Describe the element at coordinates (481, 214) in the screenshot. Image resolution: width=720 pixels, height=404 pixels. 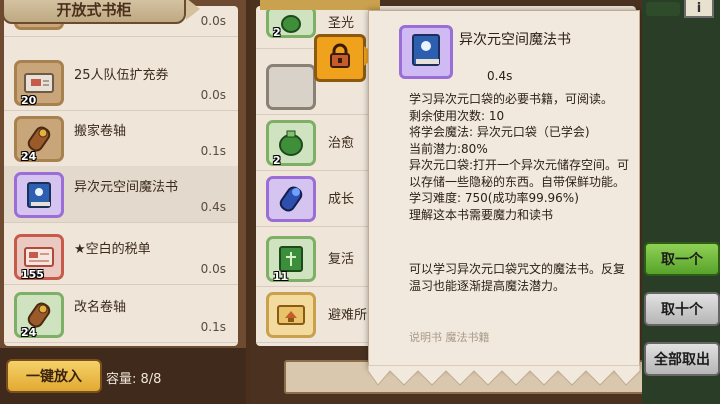
I see `tooltip-line: 理解这本书需要魔力和读书` at that location.